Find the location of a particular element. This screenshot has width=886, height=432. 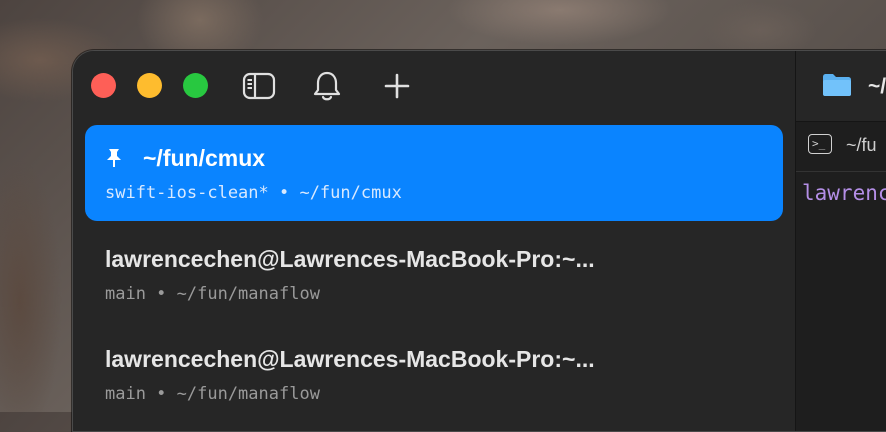

terminal-path: ~/fu is located at coordinates (861, 145).